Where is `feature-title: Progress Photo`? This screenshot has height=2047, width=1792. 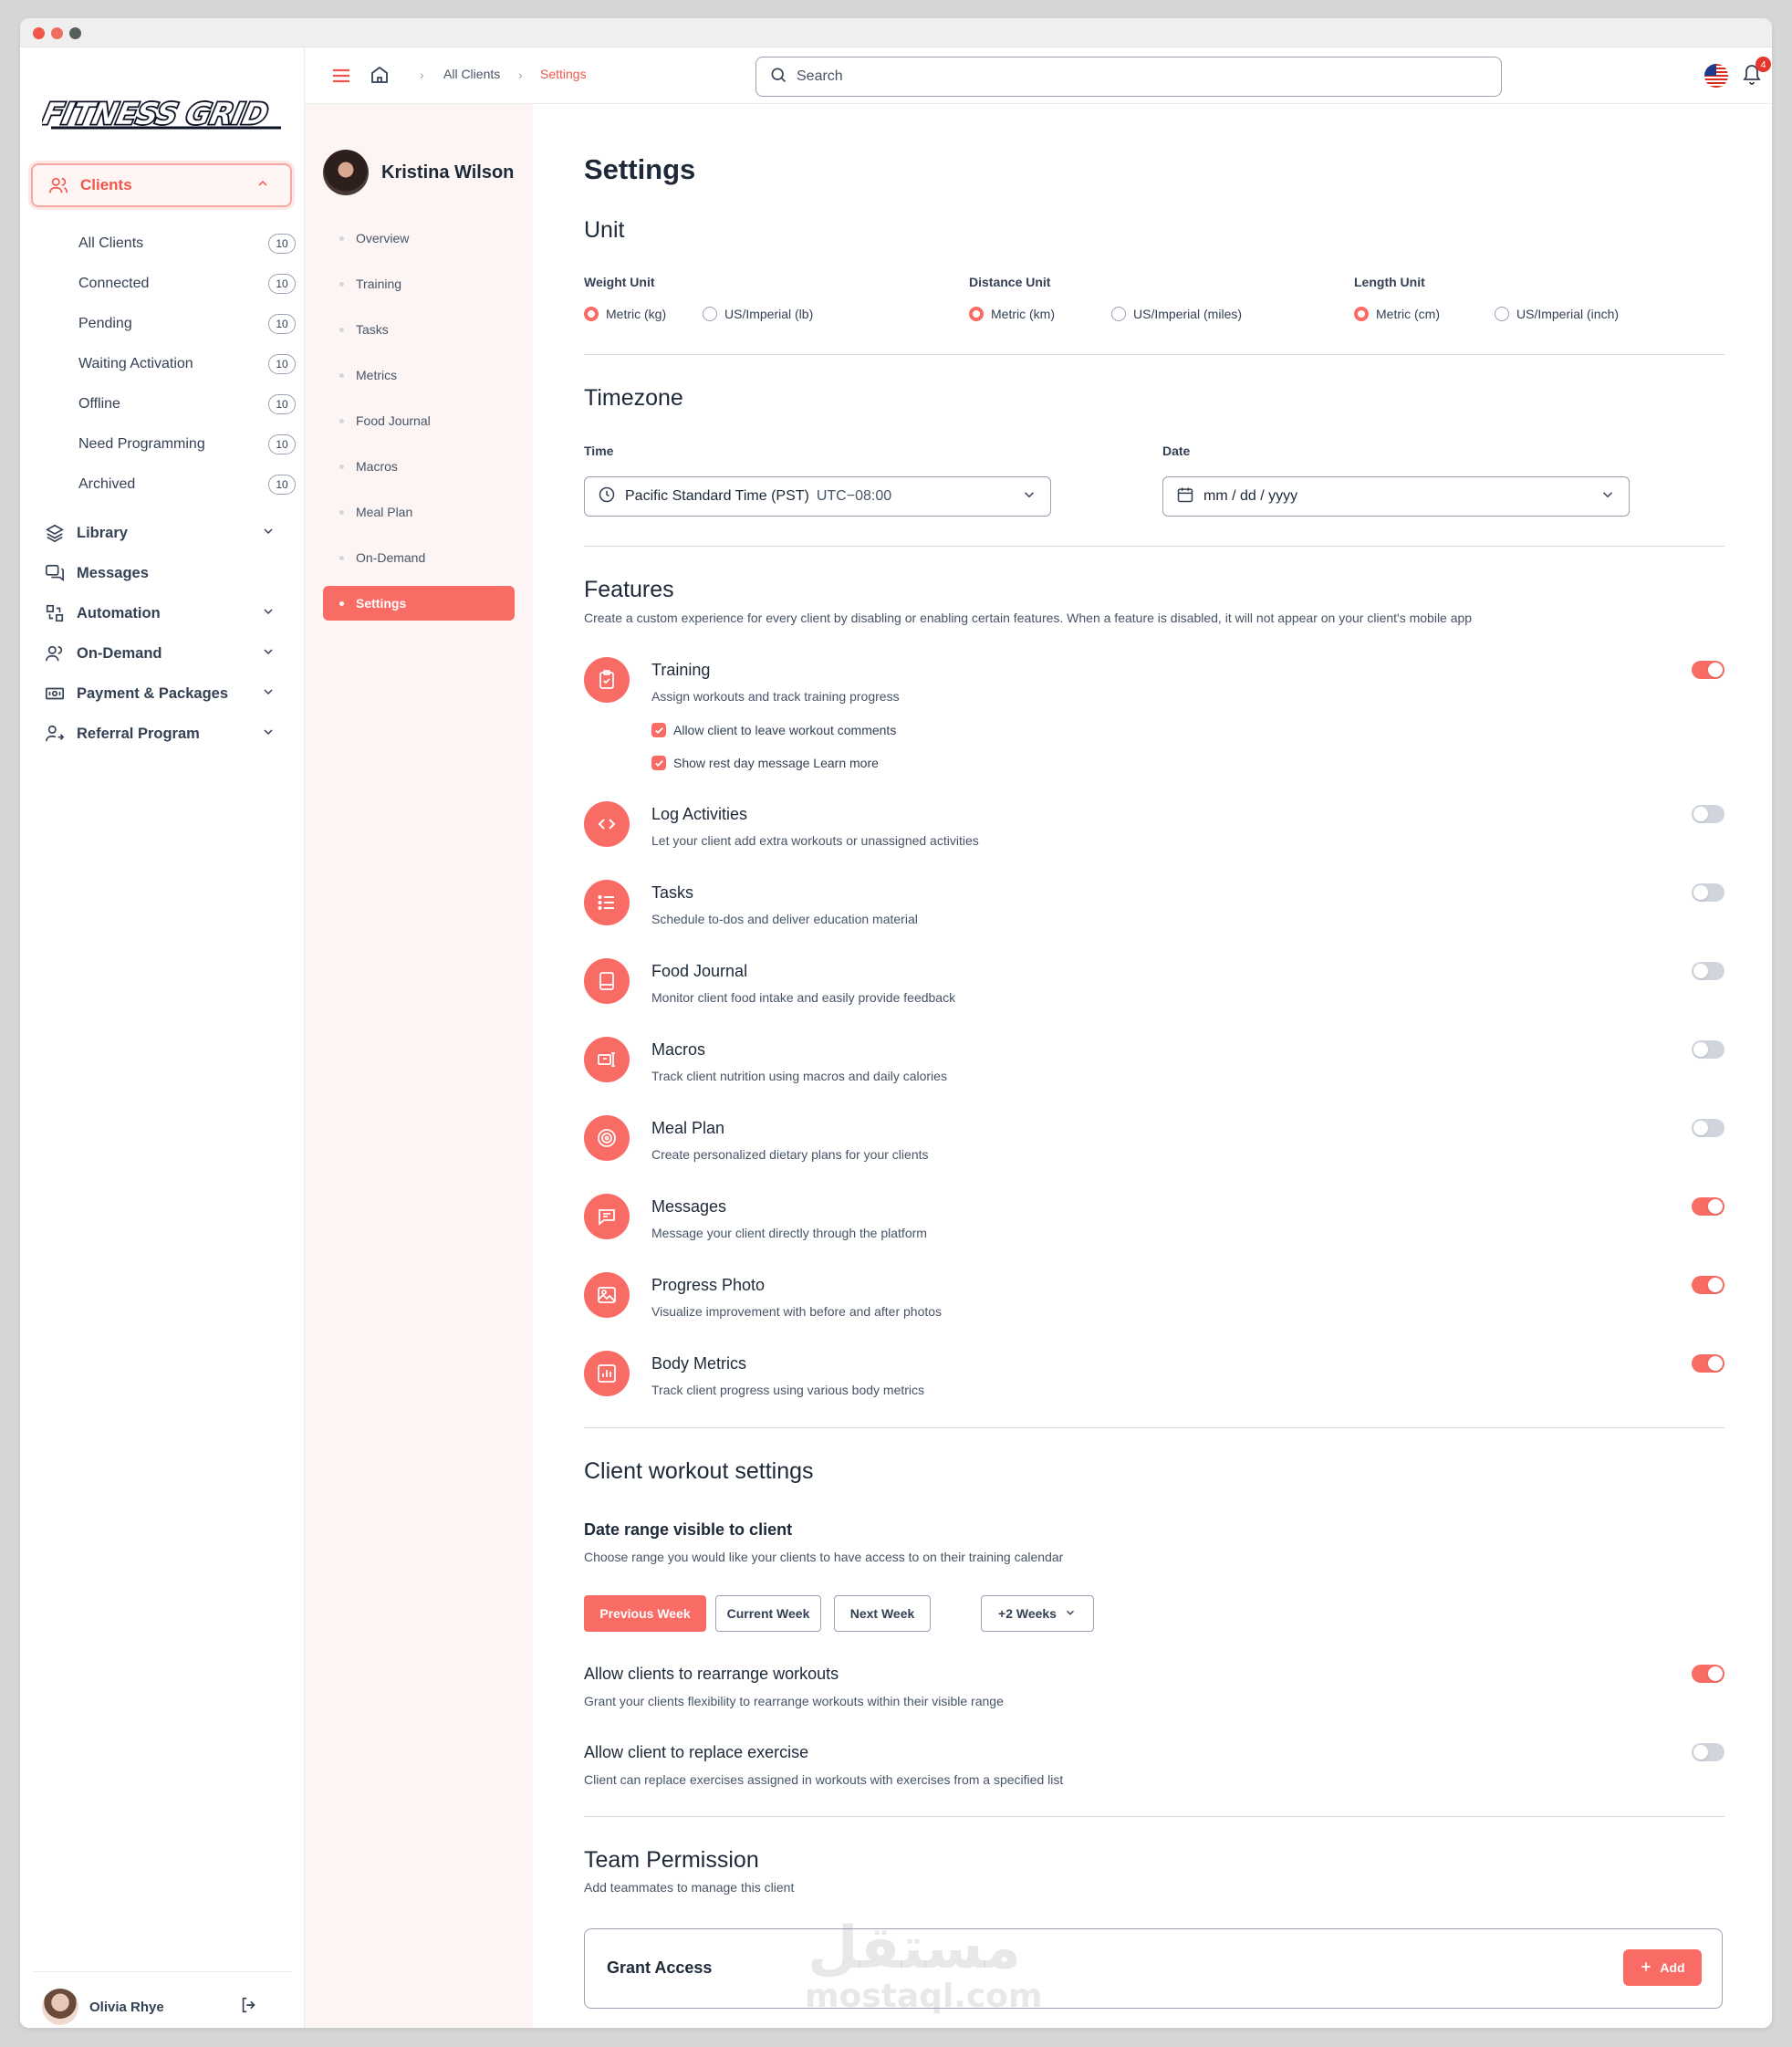 feature-title: Progress Photo is located at coordinates (708, 1285).